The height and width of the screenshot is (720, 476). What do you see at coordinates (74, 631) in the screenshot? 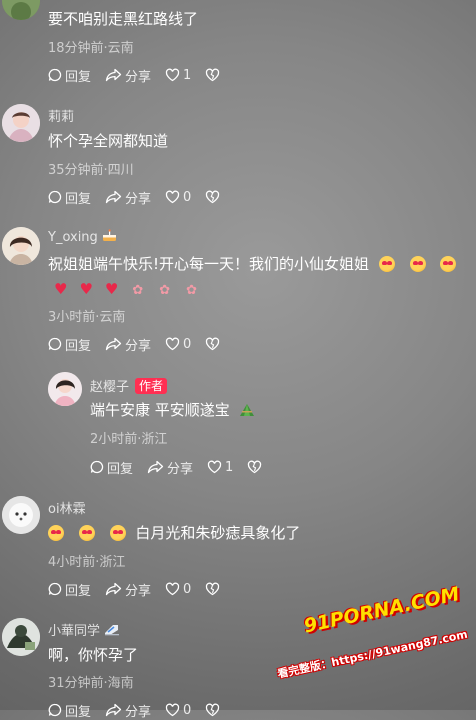
I see `commenter-name-text: 小華同学` at bounding box center [74, 631].